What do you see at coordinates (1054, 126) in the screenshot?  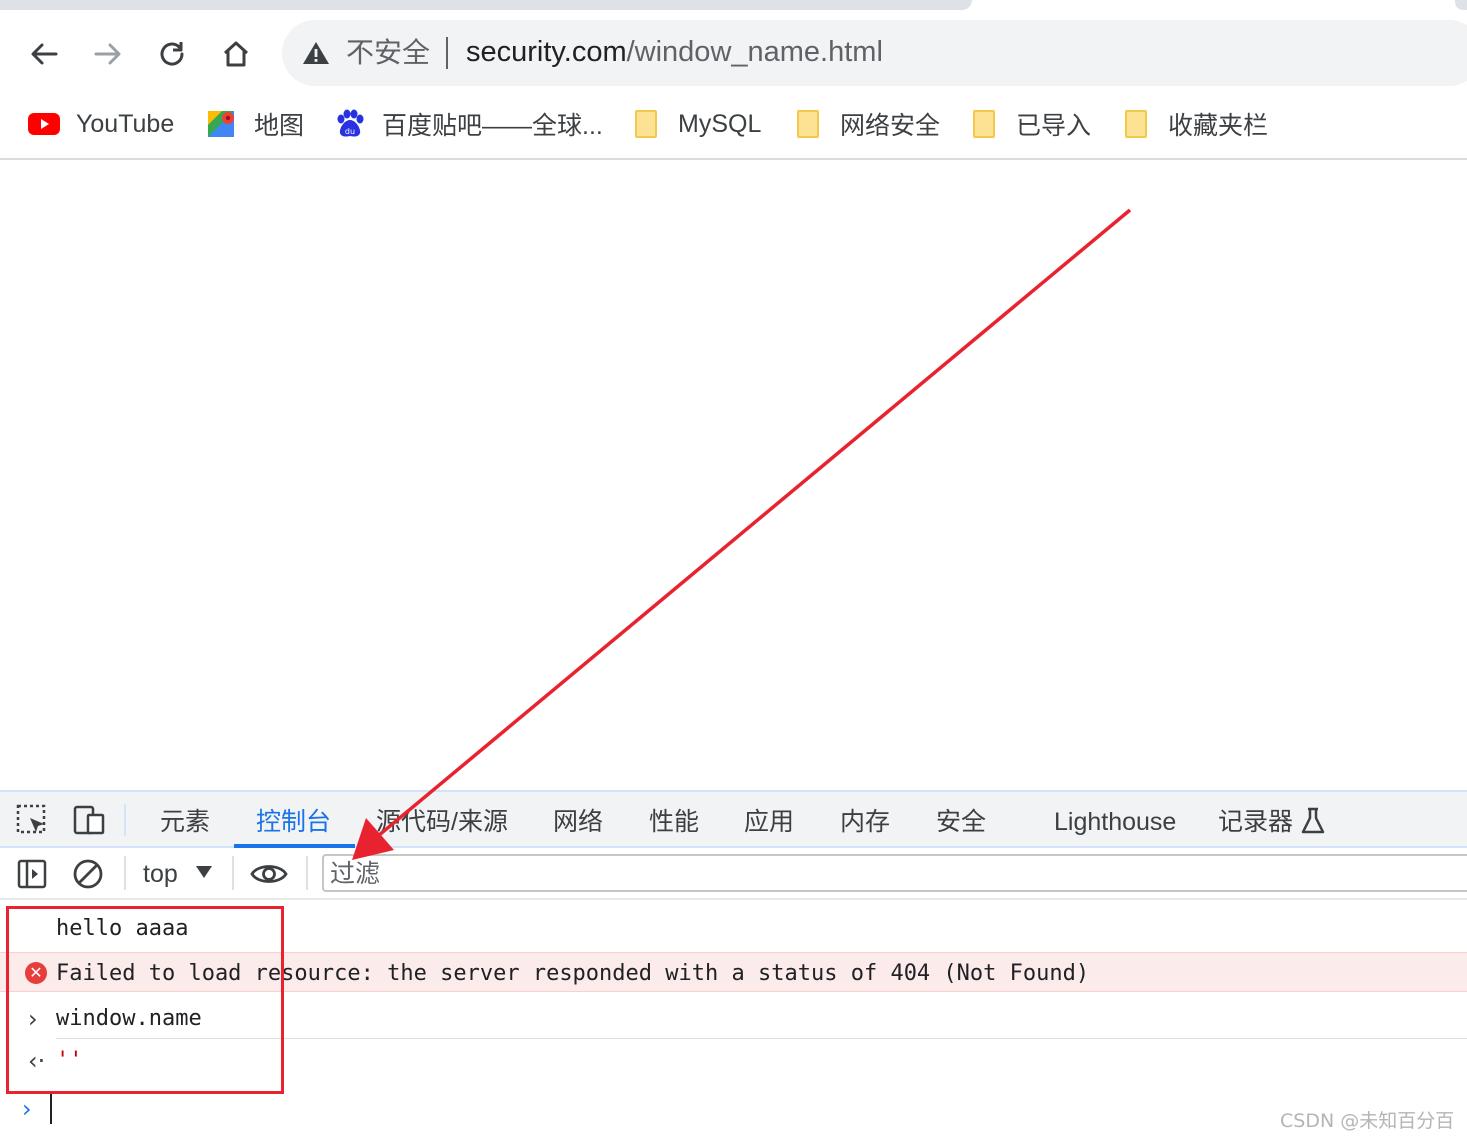 I see `bookmark-label: 已导入` at bounding box center [1054, 126].